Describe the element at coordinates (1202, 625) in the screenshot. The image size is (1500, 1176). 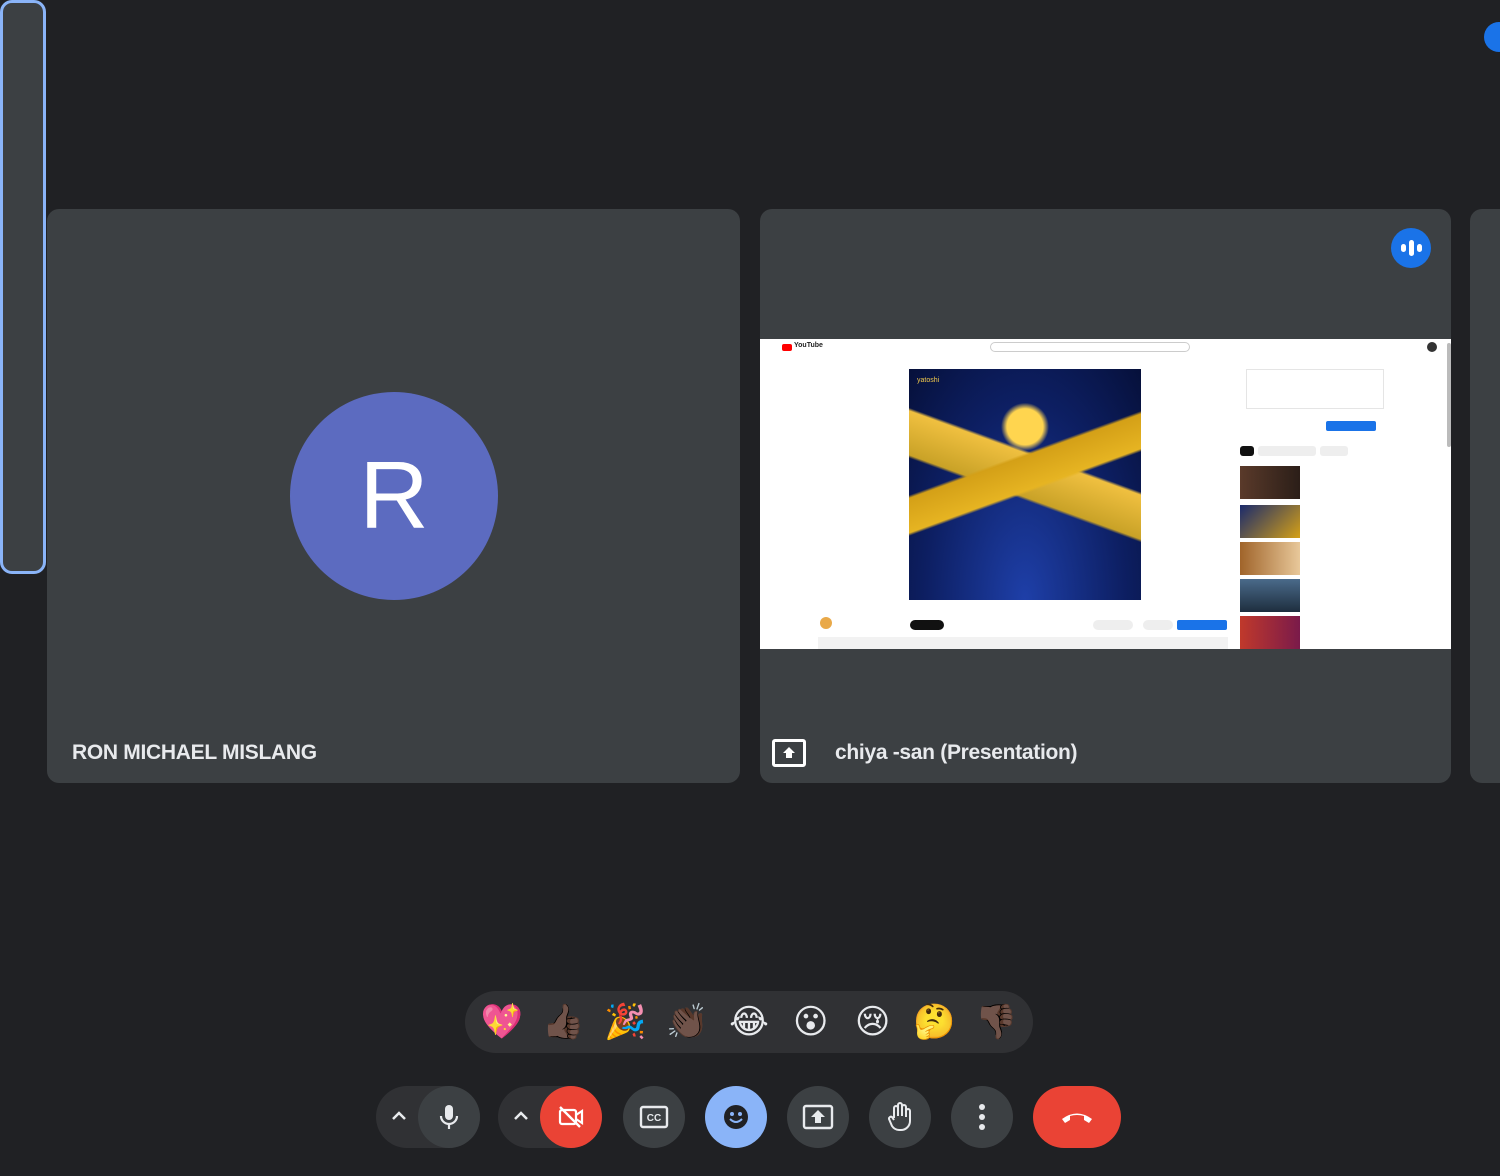
I see `download-button` at that location.